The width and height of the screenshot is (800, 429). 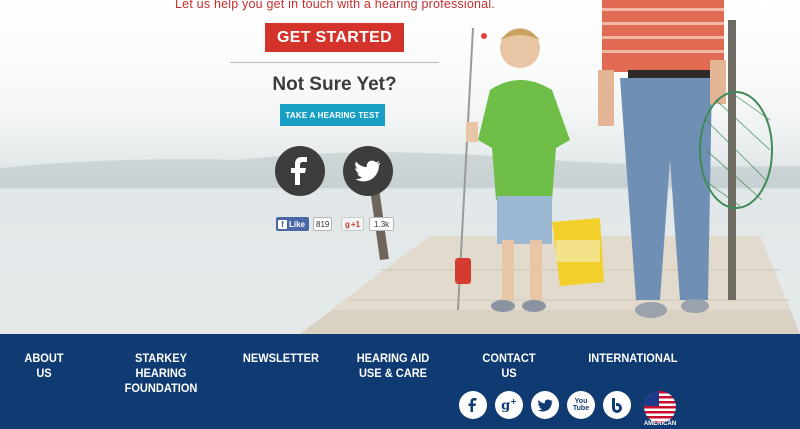 What do you see at coordinates (44, 366) in the screenshot?
I see `footer-nav-about-us: ABOUT US` at bounding box center [44, 366].